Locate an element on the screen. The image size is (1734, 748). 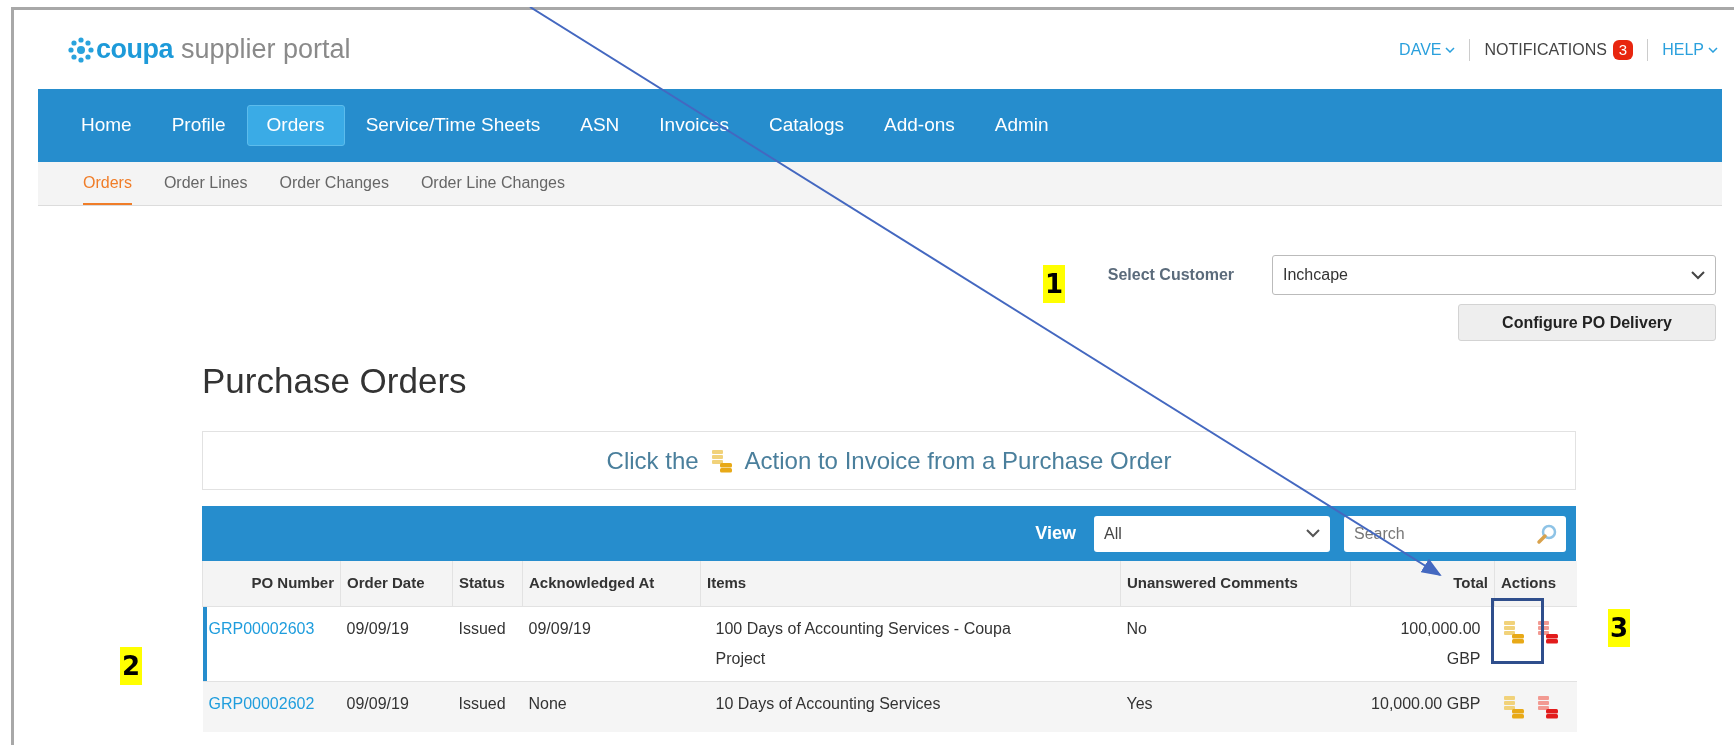
sub-nav-tab: Order Changes is located at coordinates (334, 183).